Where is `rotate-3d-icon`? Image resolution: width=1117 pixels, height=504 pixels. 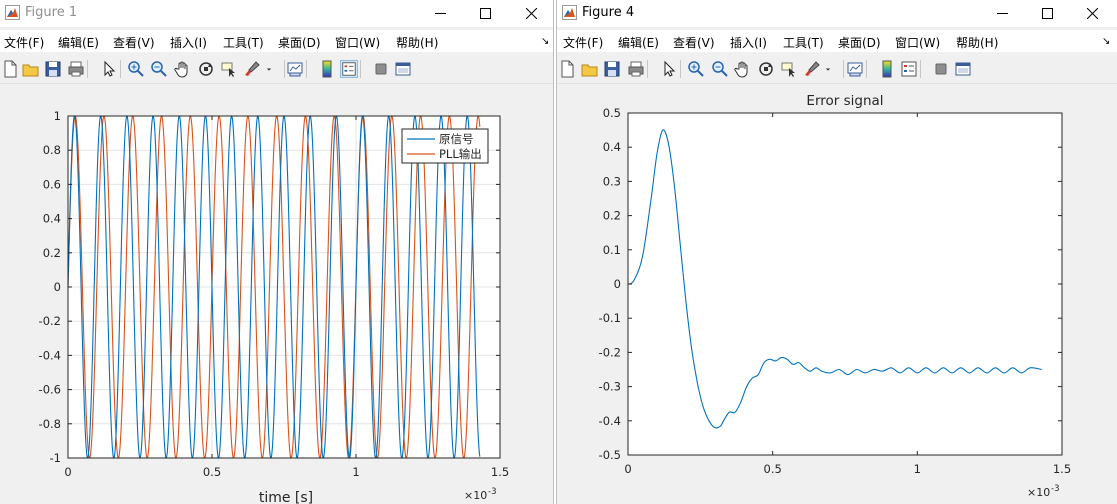 rotate-3d-icon is located at coordinates (766, 69).